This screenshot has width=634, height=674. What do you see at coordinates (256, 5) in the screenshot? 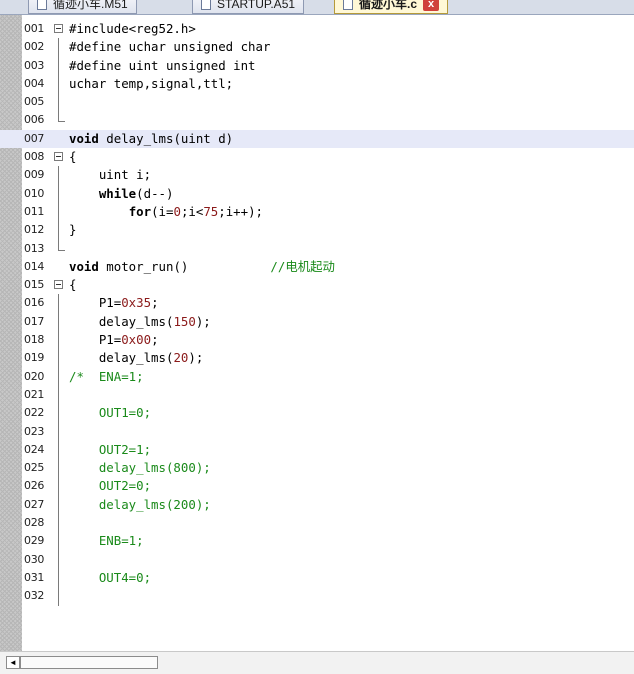
I see `tab-label: STARTUP.A51` at bounding box center [256, 5].